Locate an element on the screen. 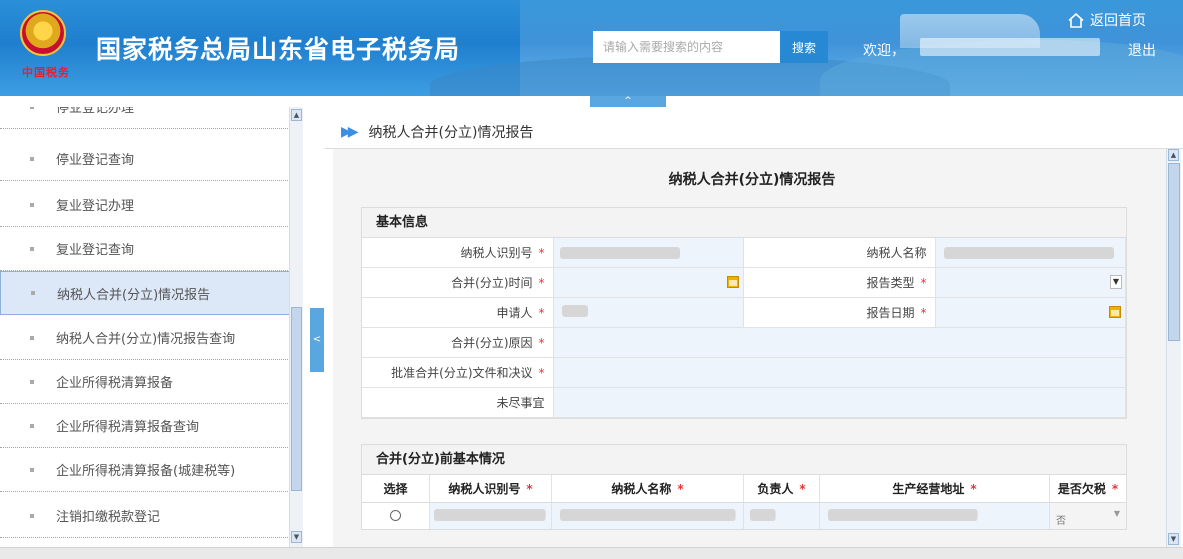 This screenshot has width=1183, height=559. sidebar-item-label: 企业所得税清算报备(城建税等) is located at coordinates (146, 471).